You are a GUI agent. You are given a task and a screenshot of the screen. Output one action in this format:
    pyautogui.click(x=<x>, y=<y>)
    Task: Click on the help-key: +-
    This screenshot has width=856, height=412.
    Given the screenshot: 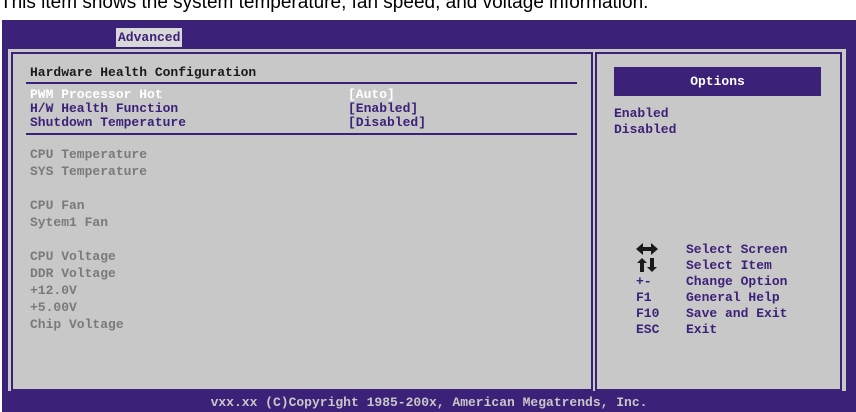 What is the action you would take?
    pyautogui.click(x=644, y=281)
    